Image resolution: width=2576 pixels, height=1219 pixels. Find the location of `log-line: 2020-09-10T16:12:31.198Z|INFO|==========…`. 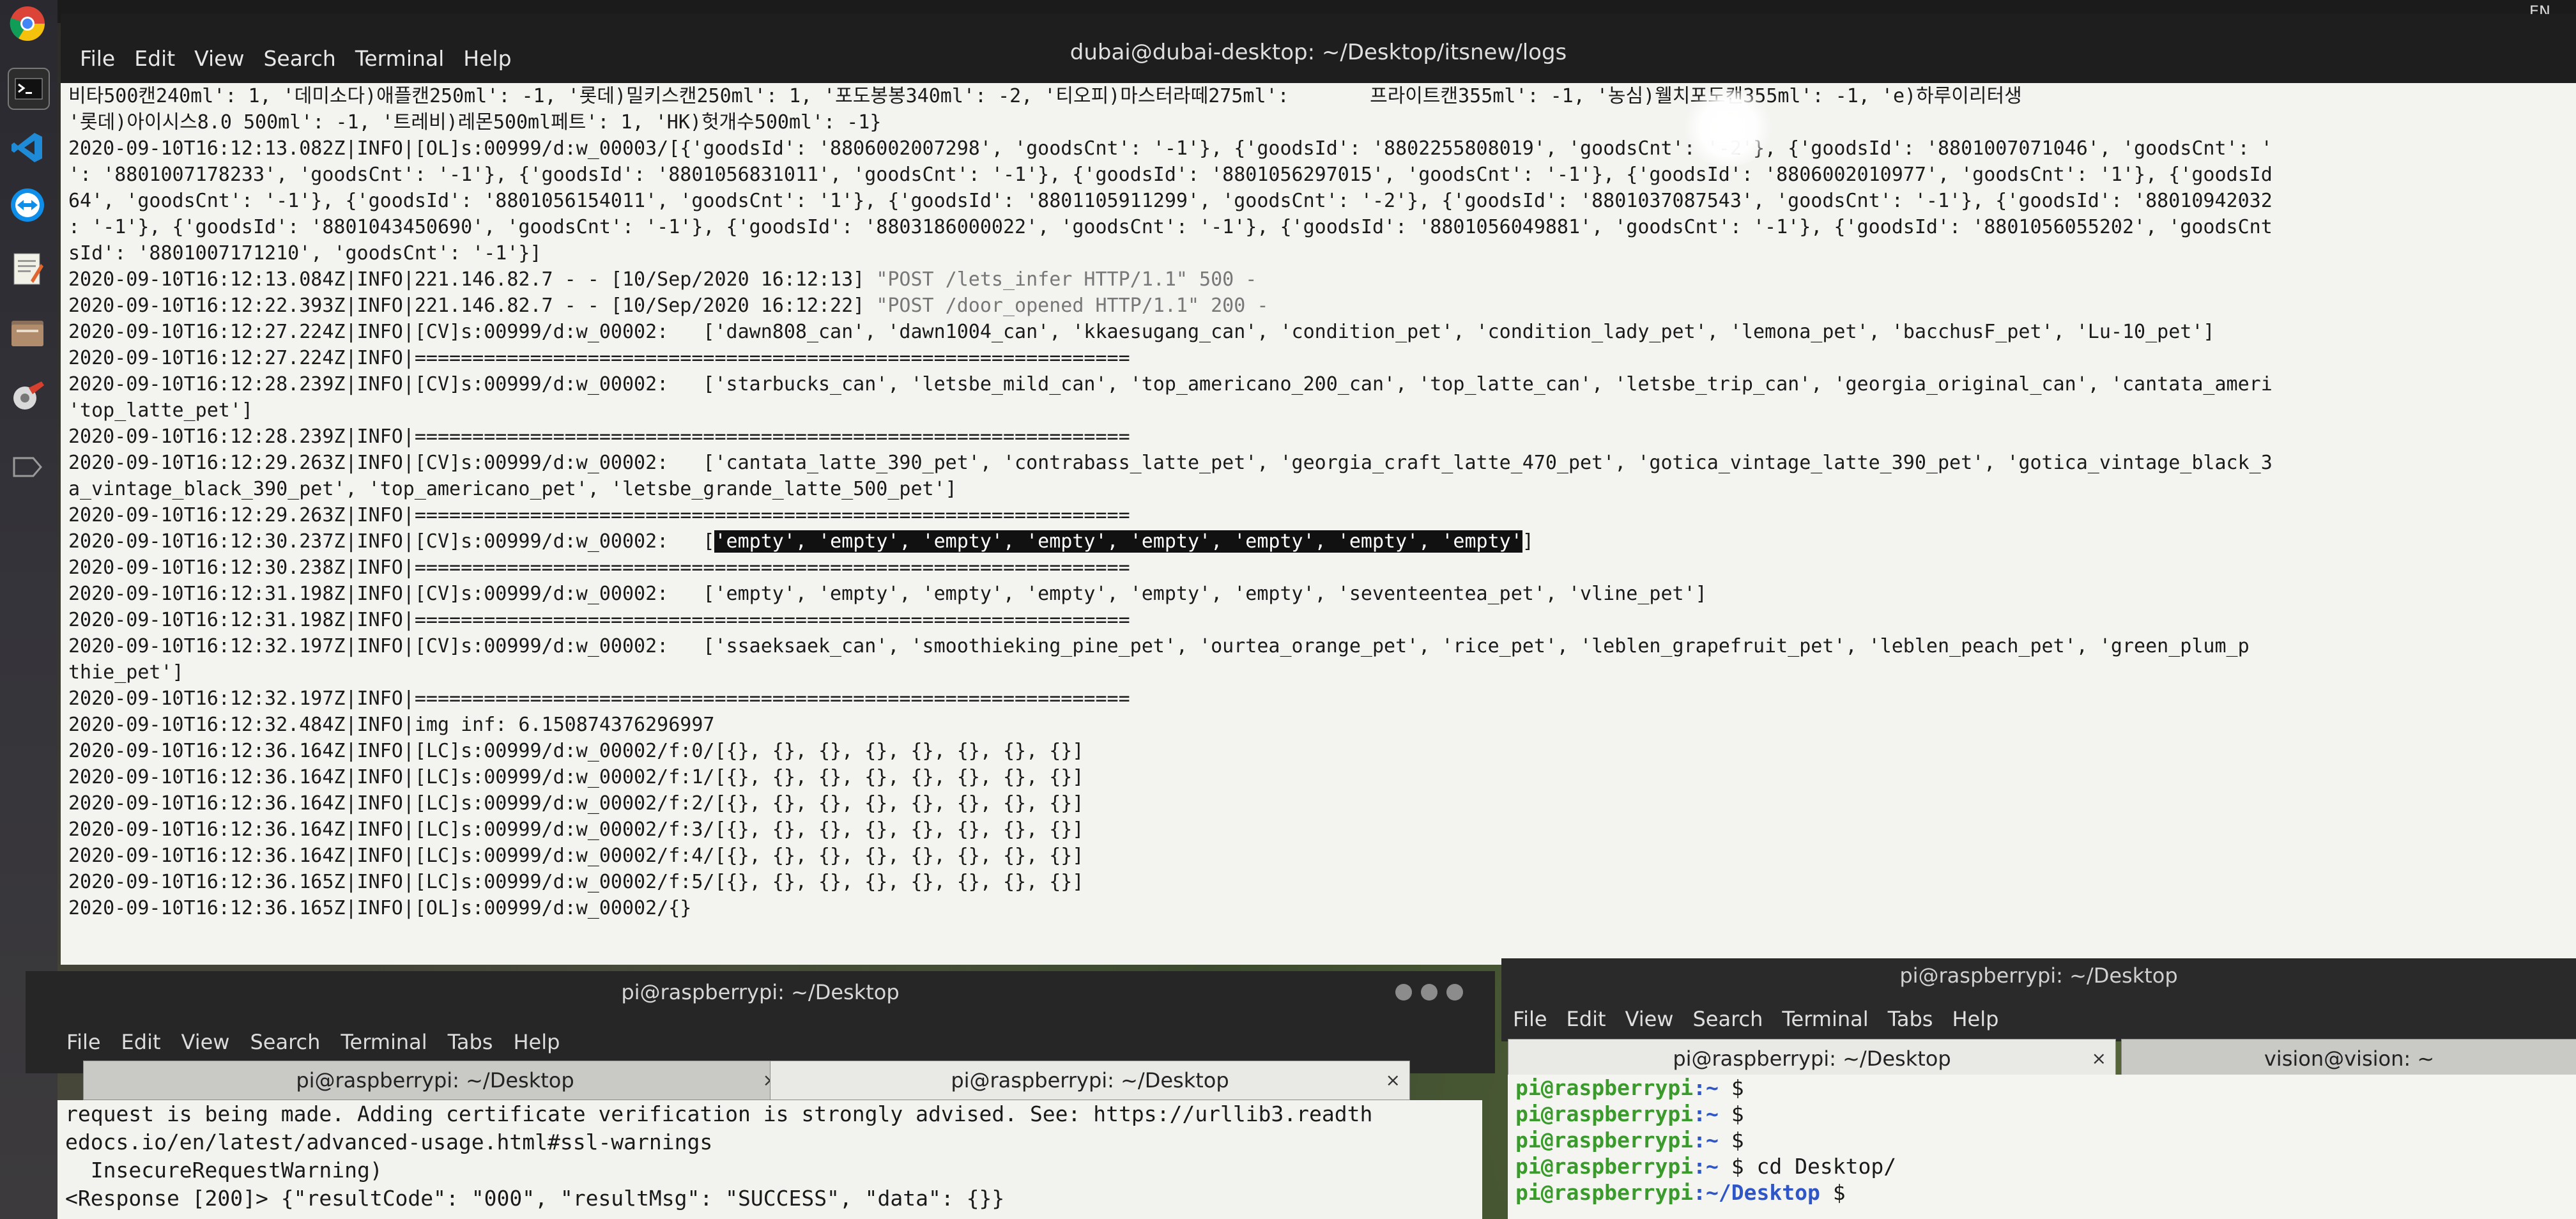

log-line: 2020-09-10T16:12:31.198Z|INFO|==========… is located at coordinates (599, 620).